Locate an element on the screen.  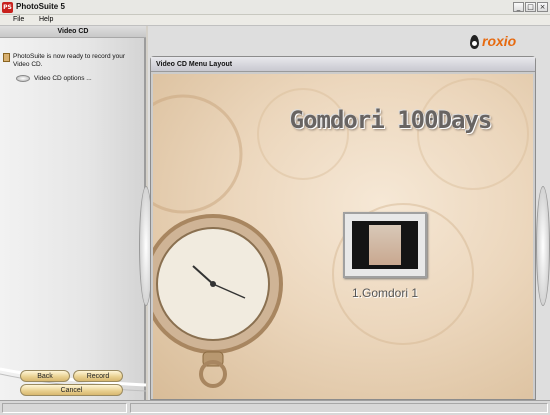
menu-title: Gomdori 100Days is located at coordinates (391, 120).